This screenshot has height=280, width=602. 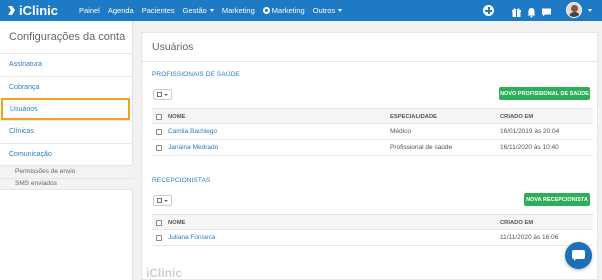 I want to click on footer-logo-watermark: iClinic, so click(x=164, y=273).